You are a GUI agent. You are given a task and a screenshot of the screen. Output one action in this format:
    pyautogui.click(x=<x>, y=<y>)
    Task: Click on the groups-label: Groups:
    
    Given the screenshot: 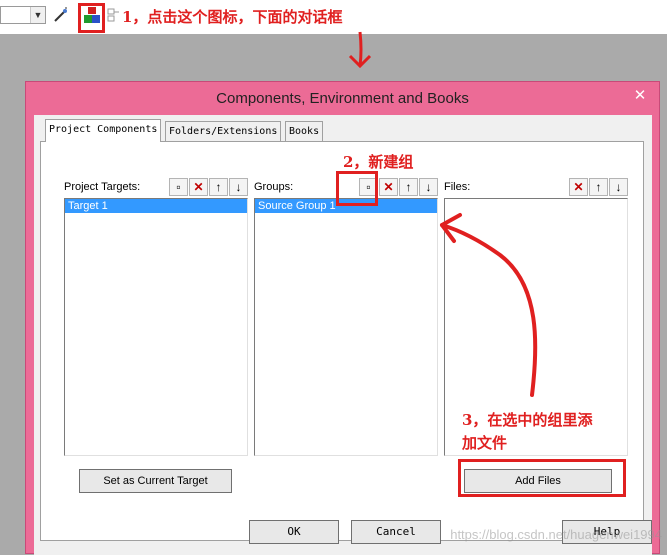 What is the action you would take?
    pyautogui.click(x=274, y=187)
    